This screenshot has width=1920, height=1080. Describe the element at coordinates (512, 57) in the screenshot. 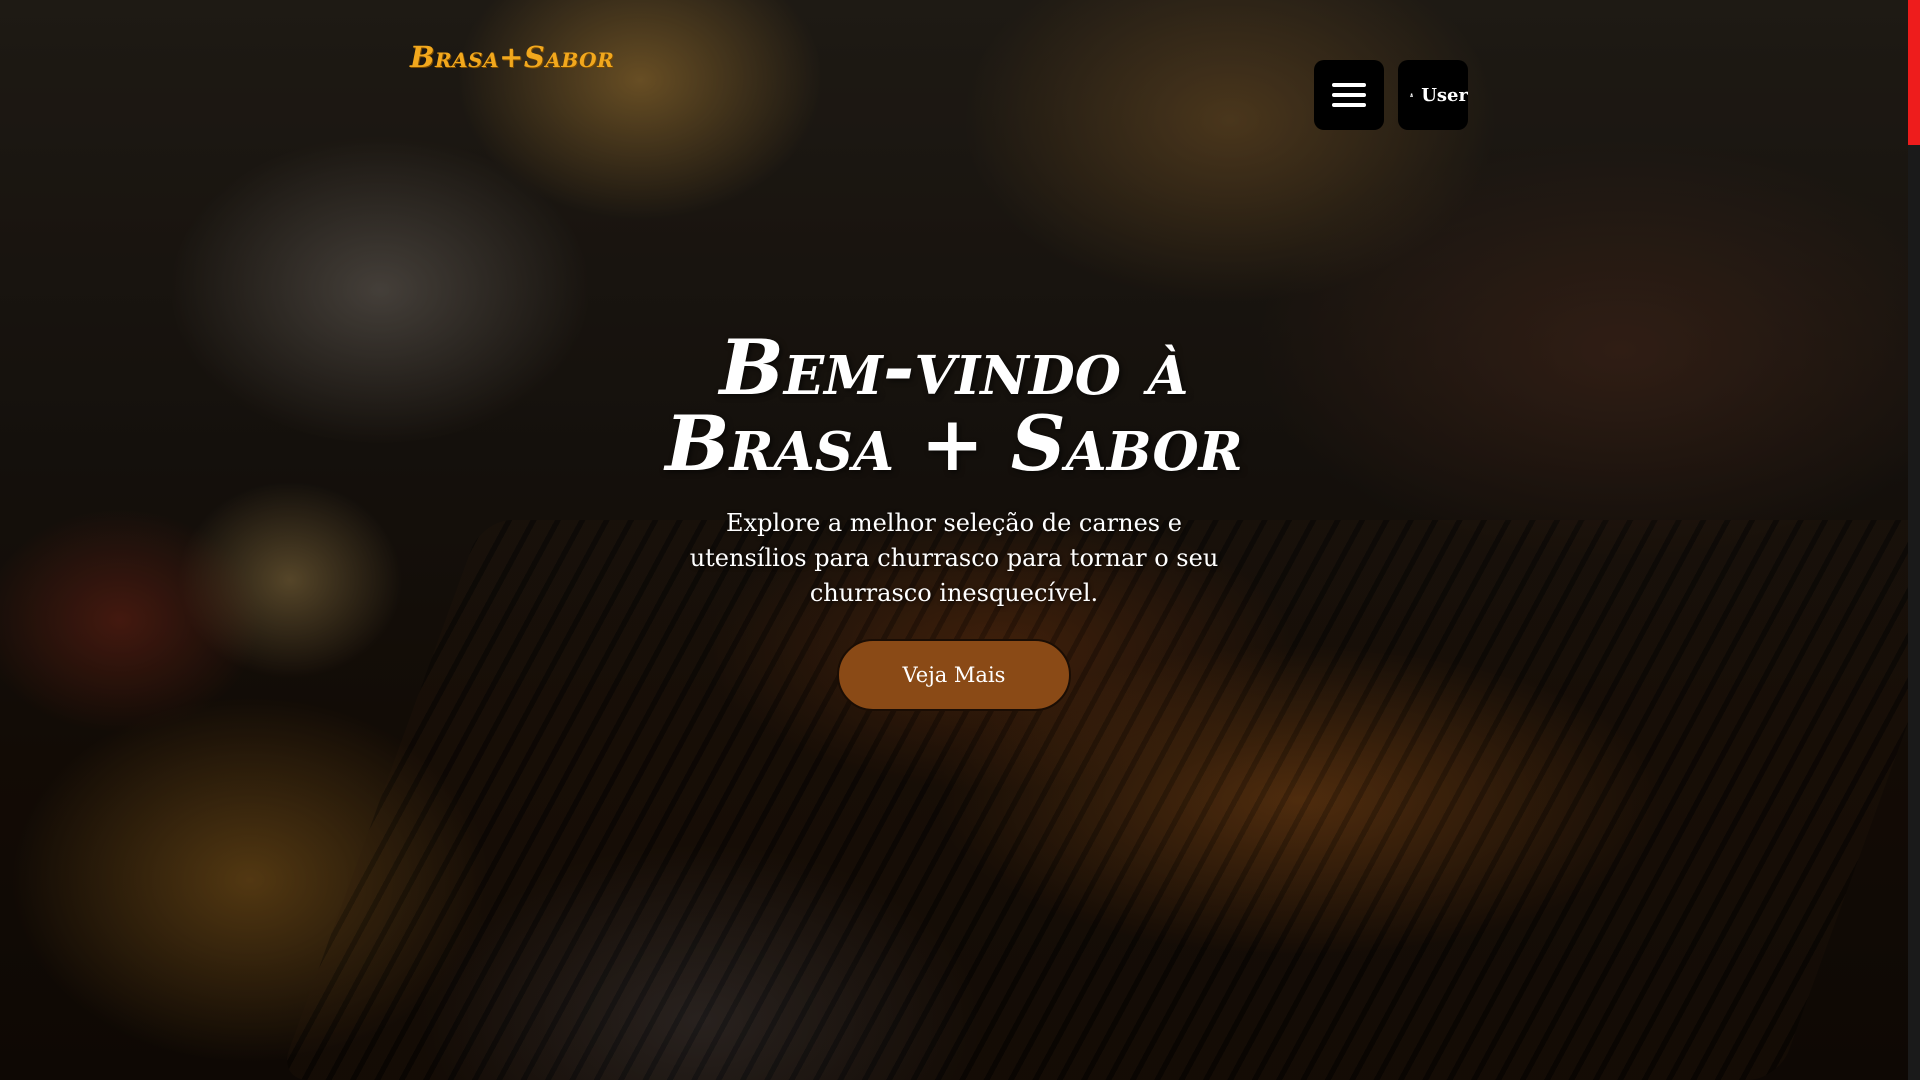

I see `site-logo: Brasa+Sabor` at that location.